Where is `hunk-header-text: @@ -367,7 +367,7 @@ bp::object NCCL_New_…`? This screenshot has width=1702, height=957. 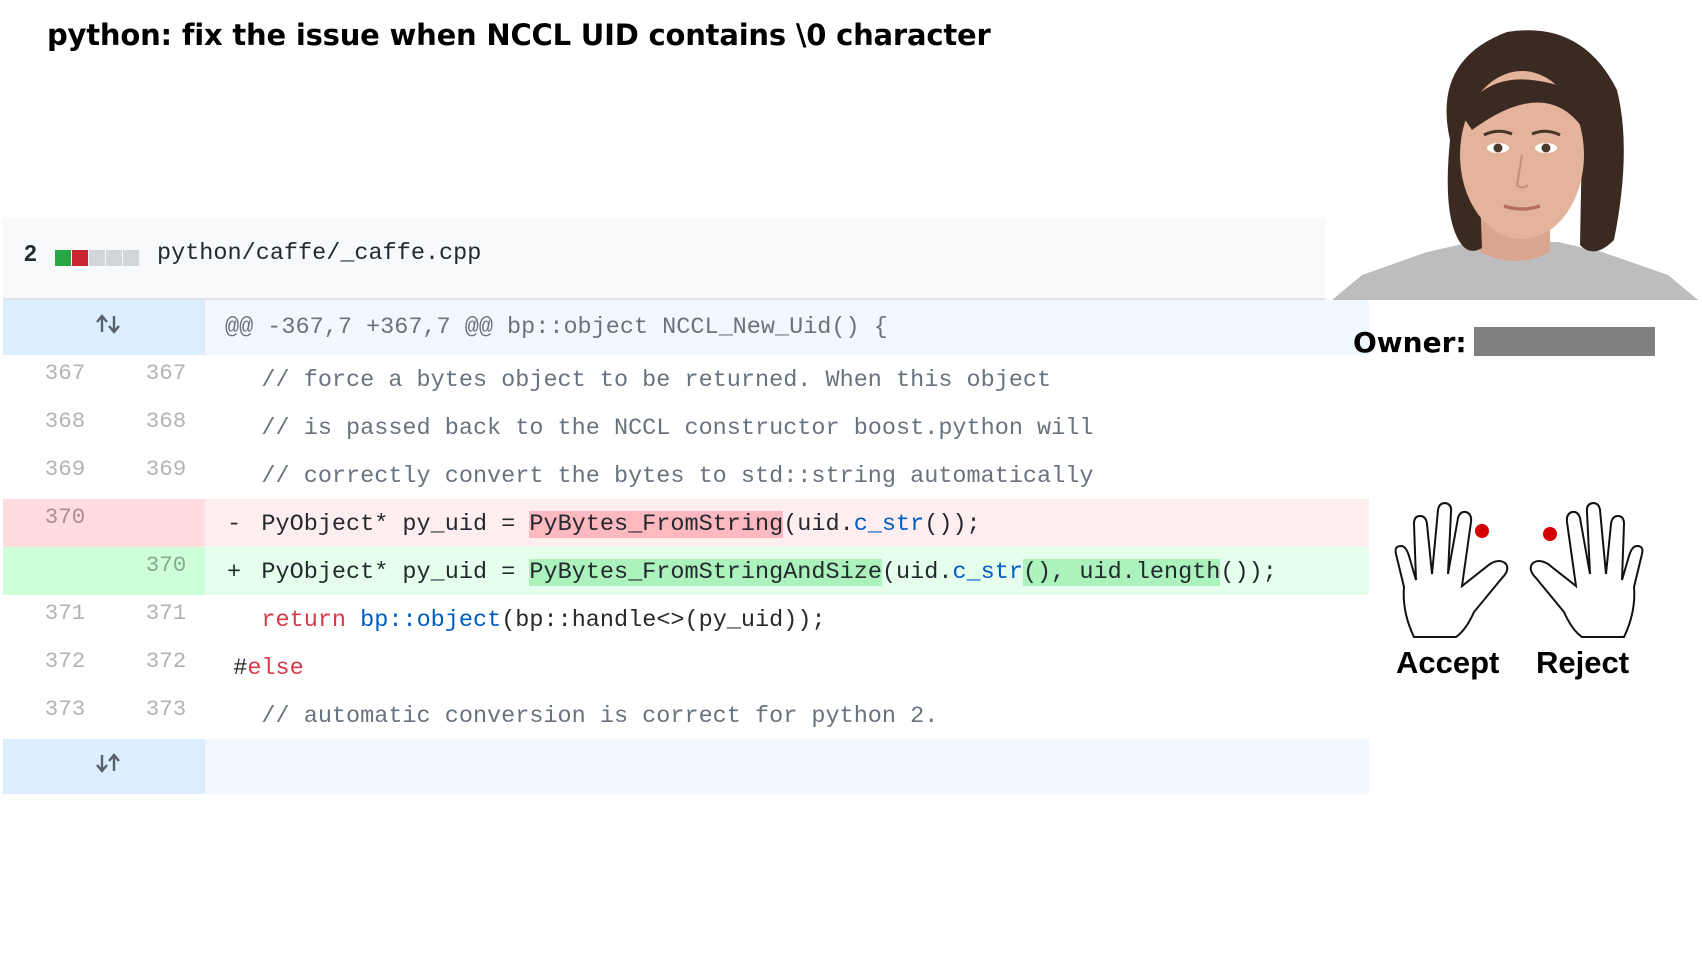 hunk-header-text: @@ -367,7 +367,7 @@ bp::object NCCL_New_… is located at coordinates (556, 327).